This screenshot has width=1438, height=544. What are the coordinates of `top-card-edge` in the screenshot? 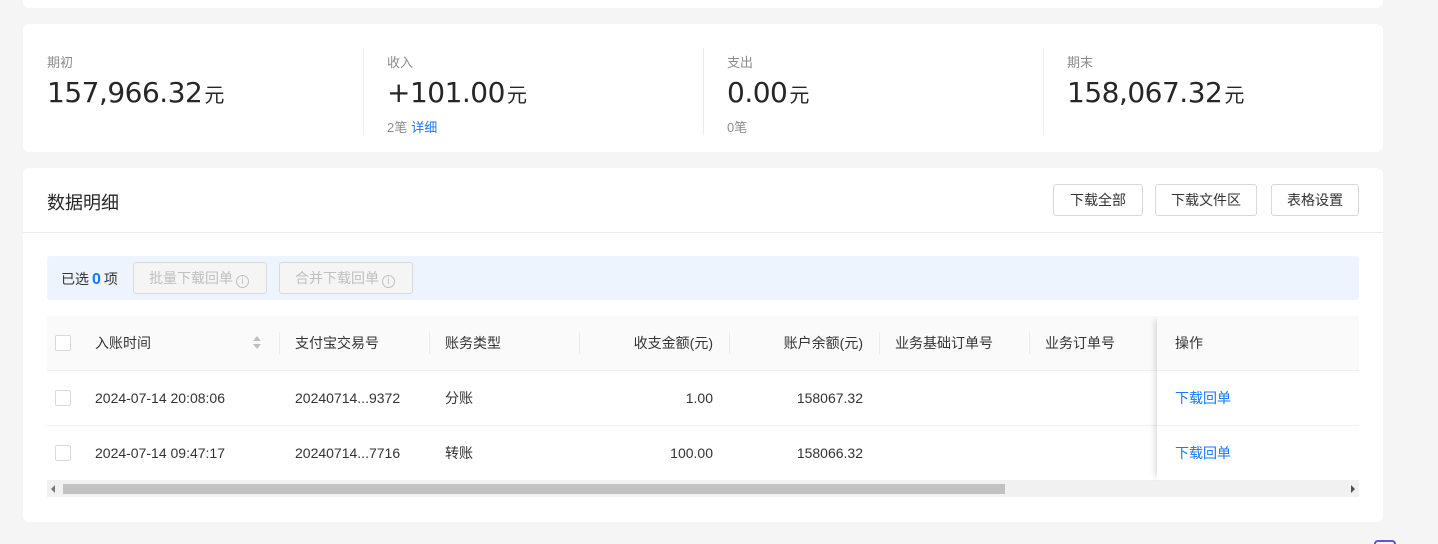 It's located at (703, 4).